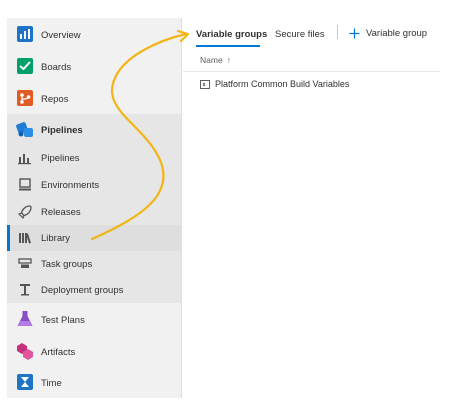  I want to click on sidebar-item-releases: Releases, so click(94, 212).